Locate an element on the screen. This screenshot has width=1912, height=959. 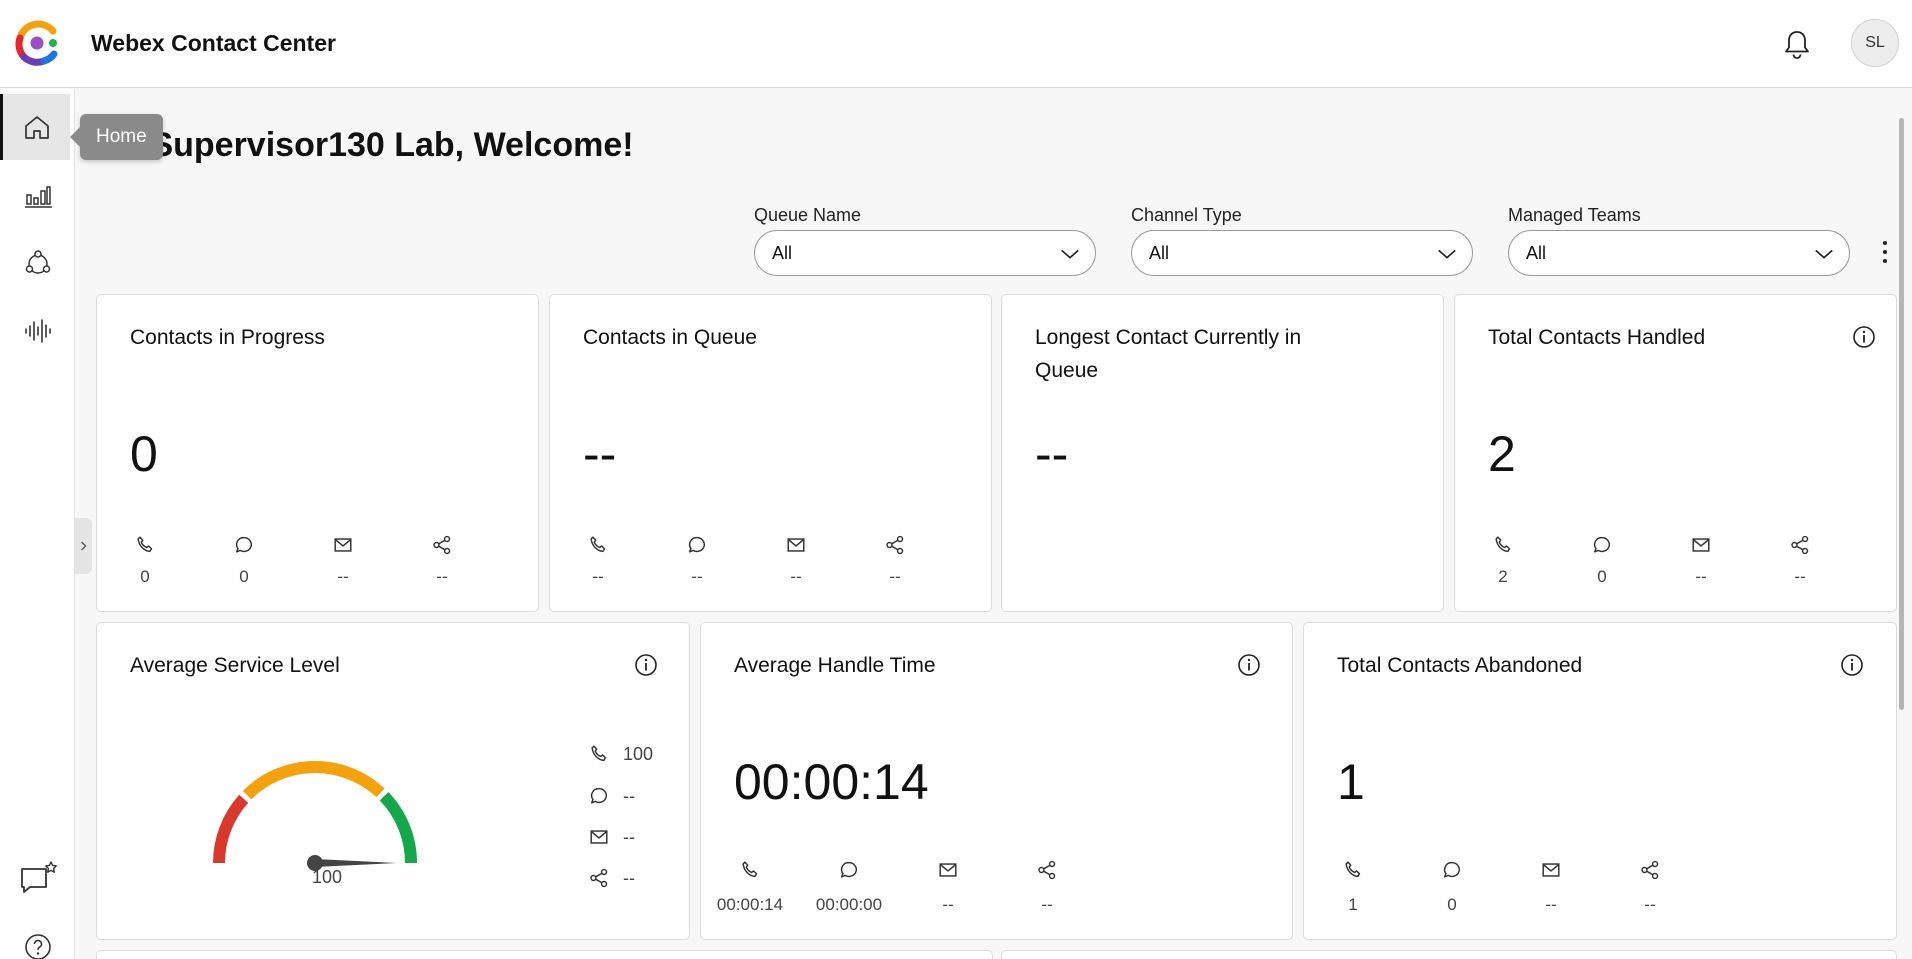
chat-count: 0 is located at coordinates (1602, 576).